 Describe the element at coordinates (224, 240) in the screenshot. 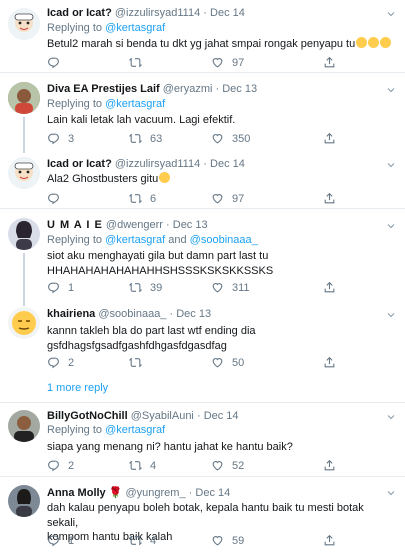

I see `mention-link: @soobinaaa_` at that location.